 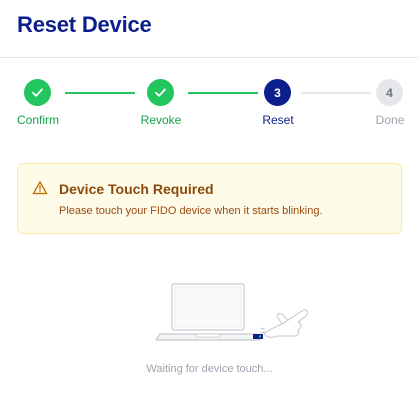 I want to click on alert-title: Device Touch Required, so click(x=136, y=189).